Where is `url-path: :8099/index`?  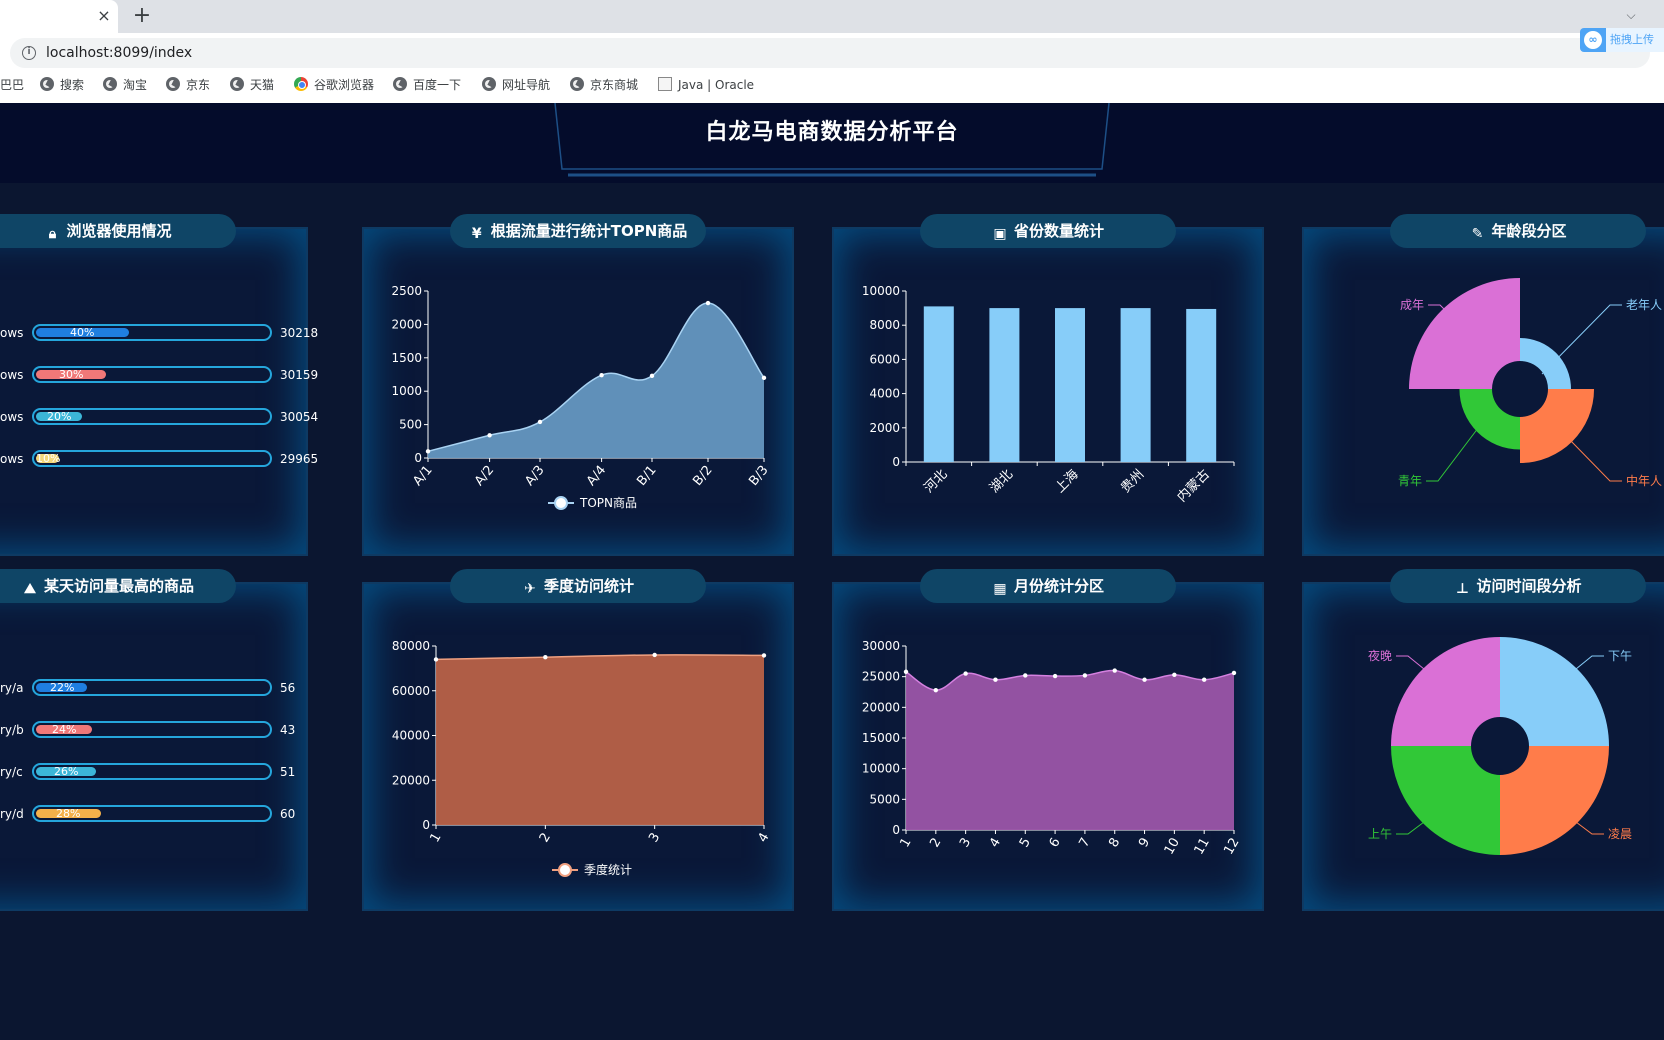
url-path: :8099/index is located at coordinates (150, 53).